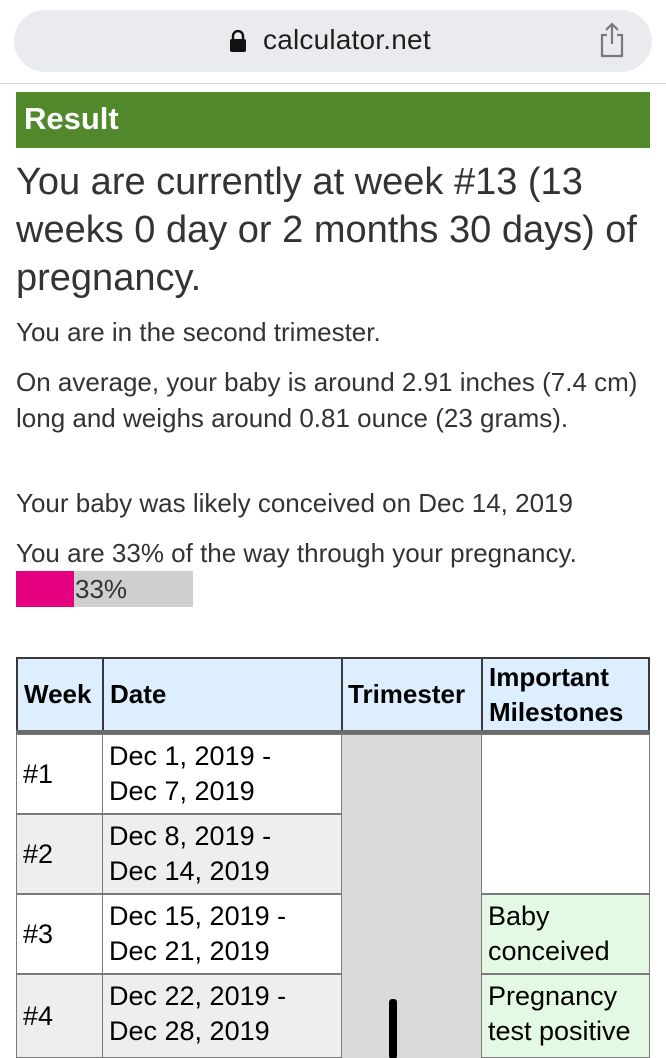 The height and width of the screenshot is (1058, 666). I want to click on date-cell-line1: Dec 1, 2019 -, so click(190, 756).